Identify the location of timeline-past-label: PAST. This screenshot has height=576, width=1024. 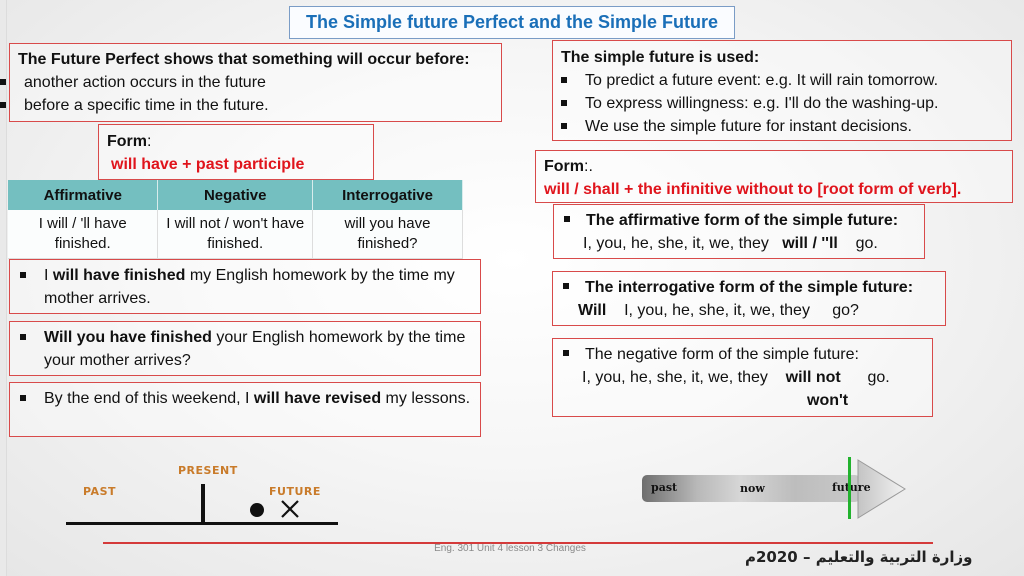
(99, 491).